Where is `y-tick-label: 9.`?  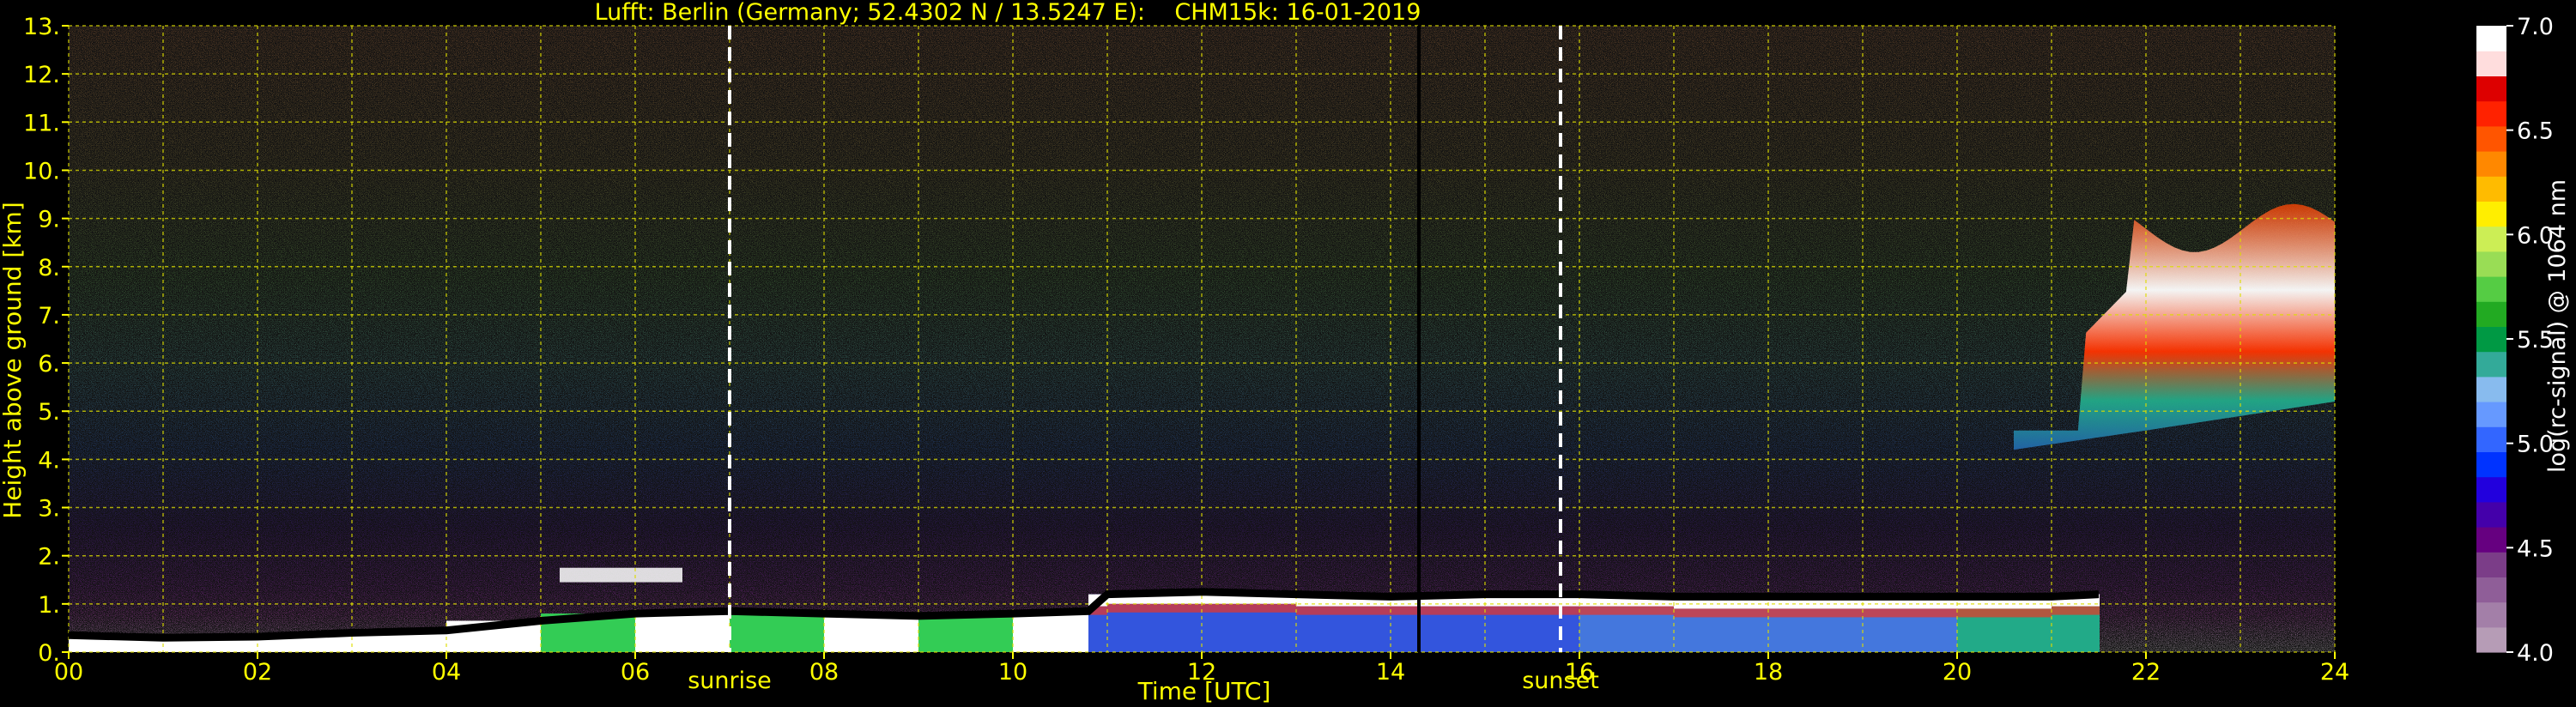
y-tick-label: 9. is located at coordinates (49, 220).